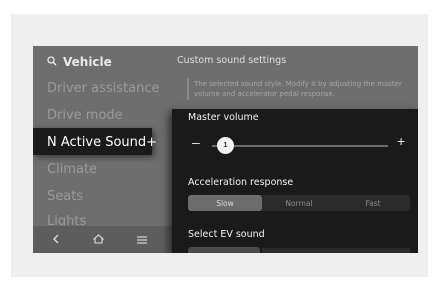 This screenshot has width=439, height=283. Describe the element at coordinates (224, 250) in the screenshot. I see `ev-sound-option` at that location.